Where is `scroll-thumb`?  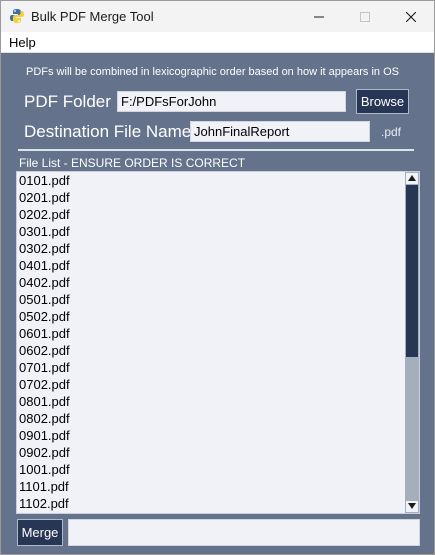
scroll-thumb is located at coordinates (412, 271).